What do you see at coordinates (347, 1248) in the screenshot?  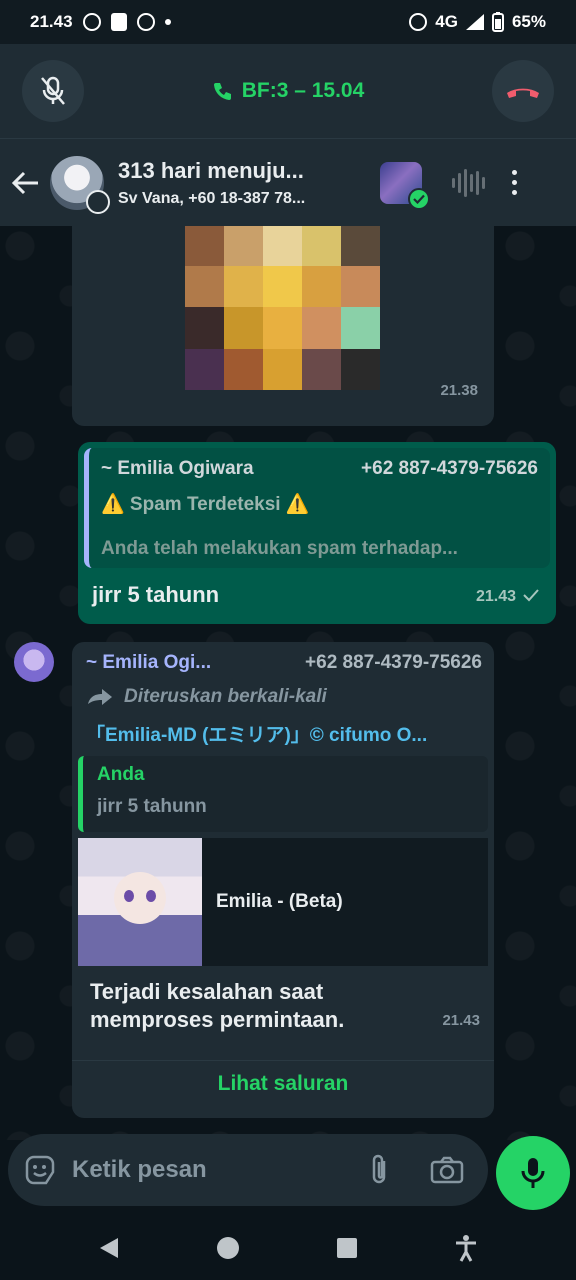 I see `recents-nav-icon` at bounding box center [347, 1248].